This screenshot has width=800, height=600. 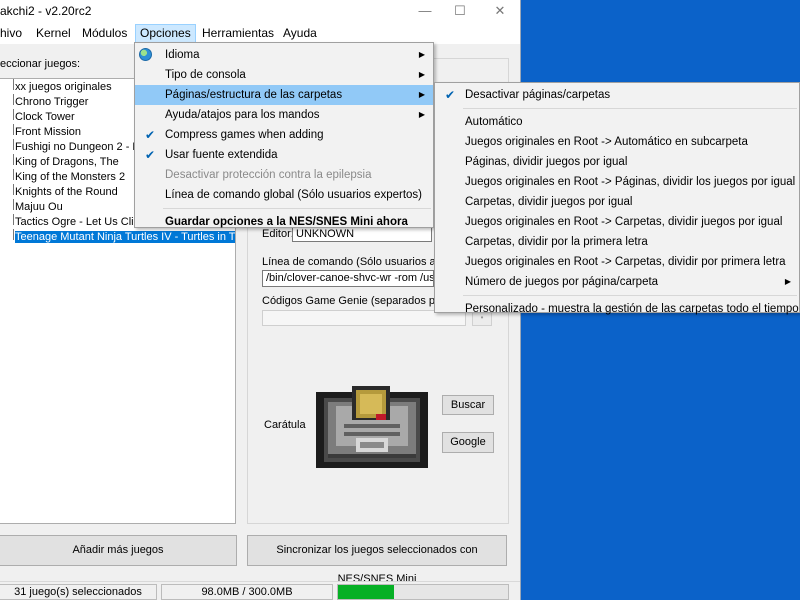 What do you see at coordinates (538, 95) in the screenshot?
I see `menu-item-label: Desactivar páginas/carpetas` at bounding box center [538, 95].